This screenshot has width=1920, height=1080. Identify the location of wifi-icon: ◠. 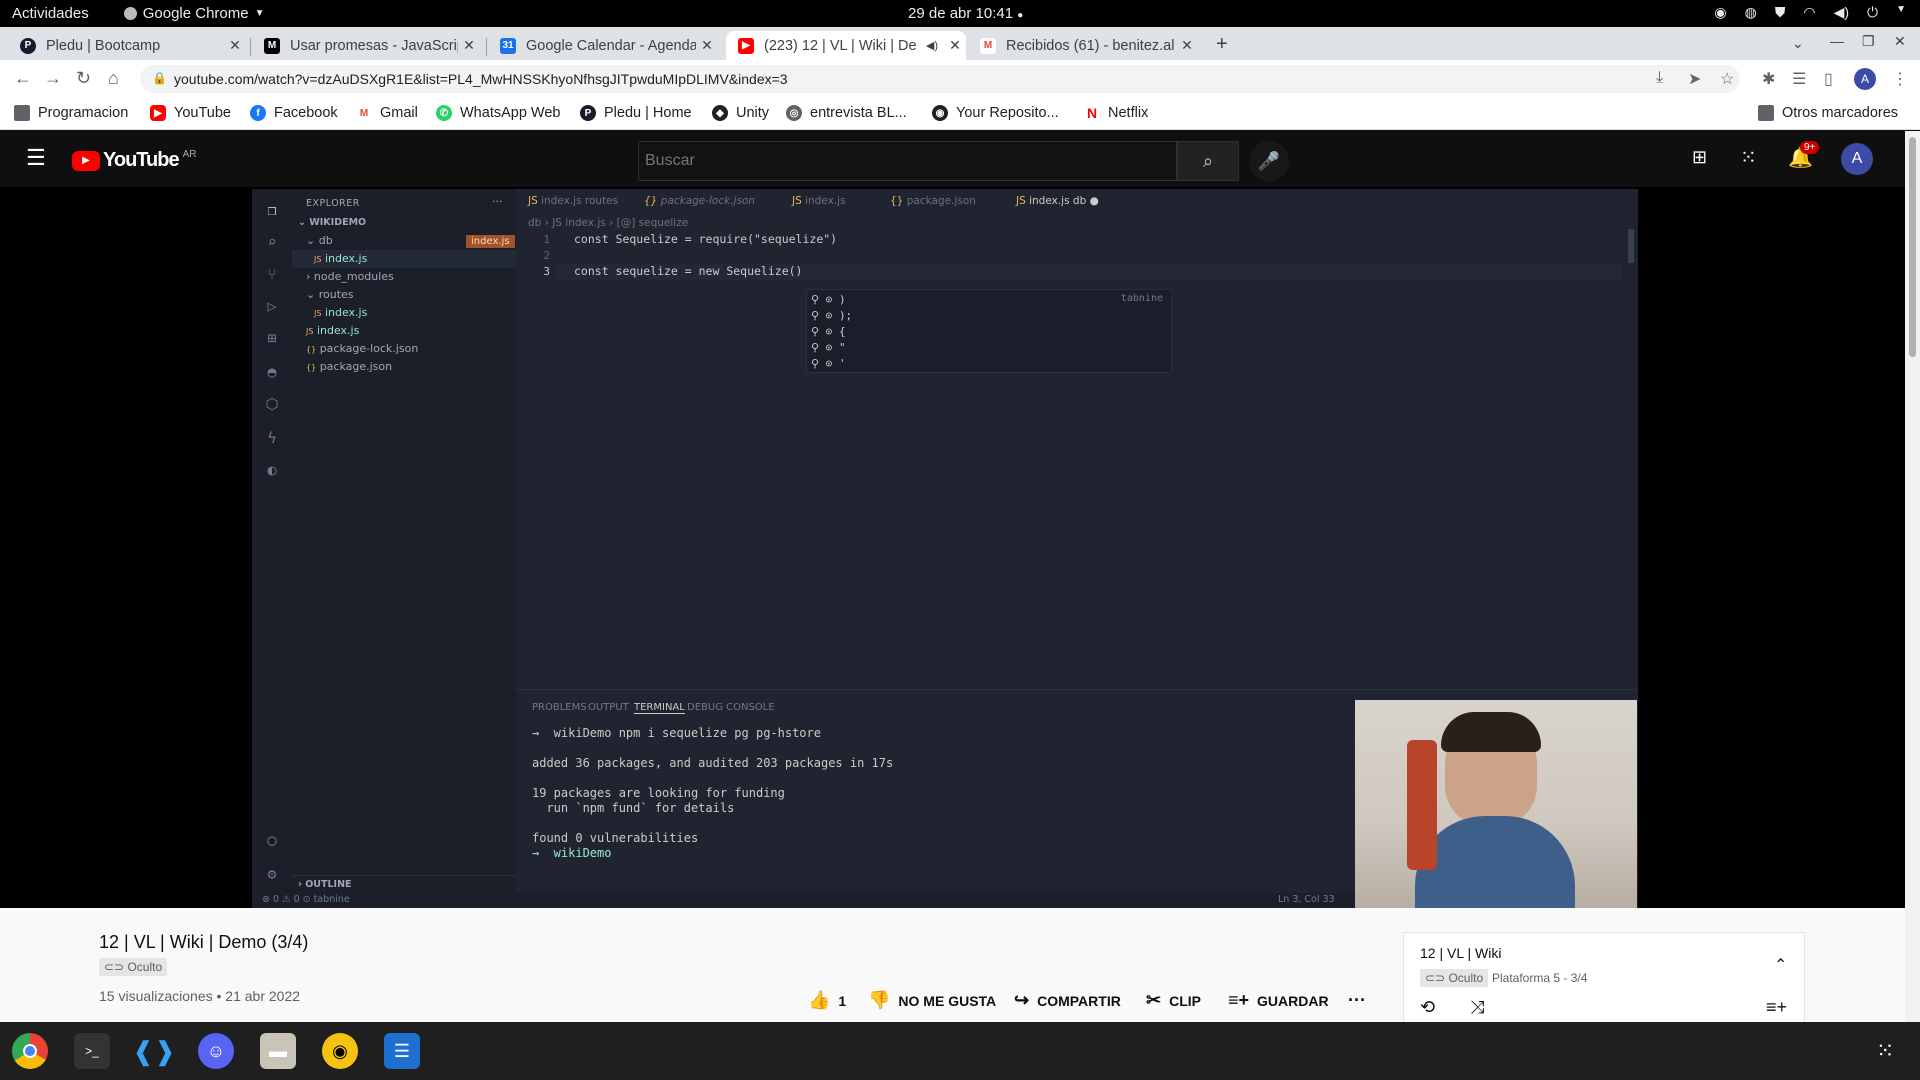
(1809, 12).